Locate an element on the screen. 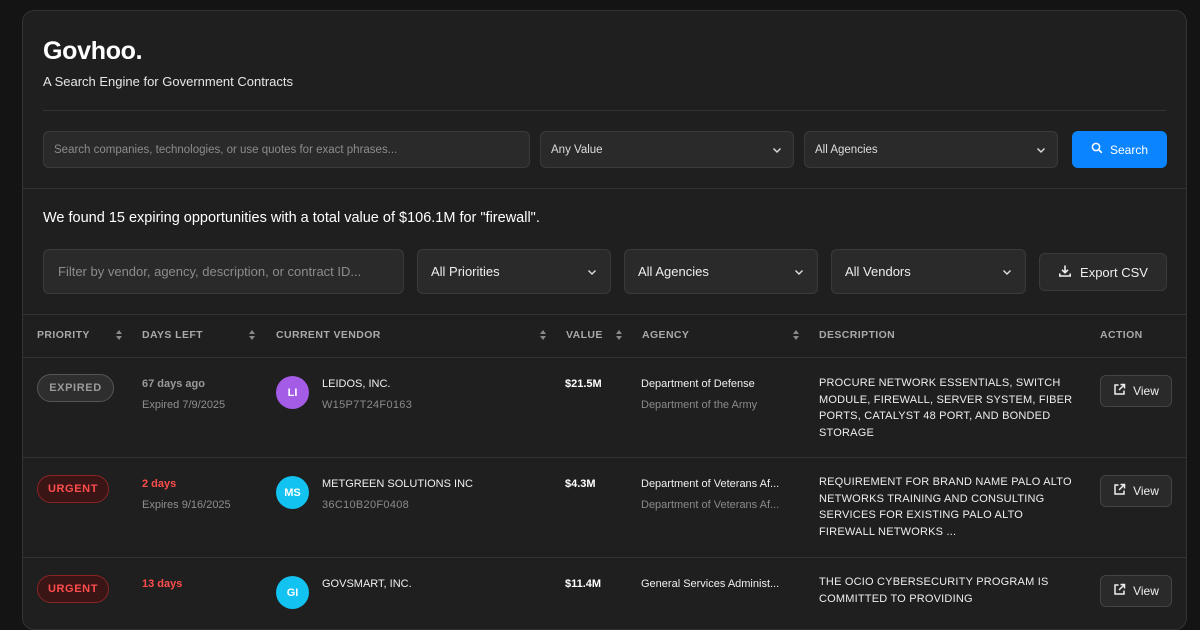 Image resolution: width=1200 pixels, height=630 pixels. vendor-name: LEIDOS, INC. is located at coordinates (356, 384).